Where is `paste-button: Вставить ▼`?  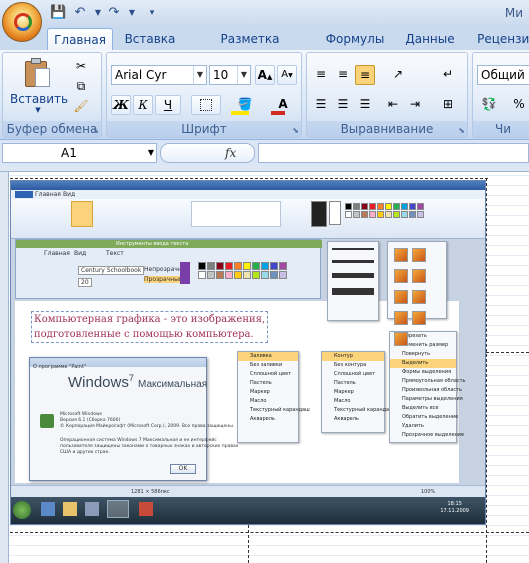
paste-button: Вставить ▼ is located at coordinates (38, 86).